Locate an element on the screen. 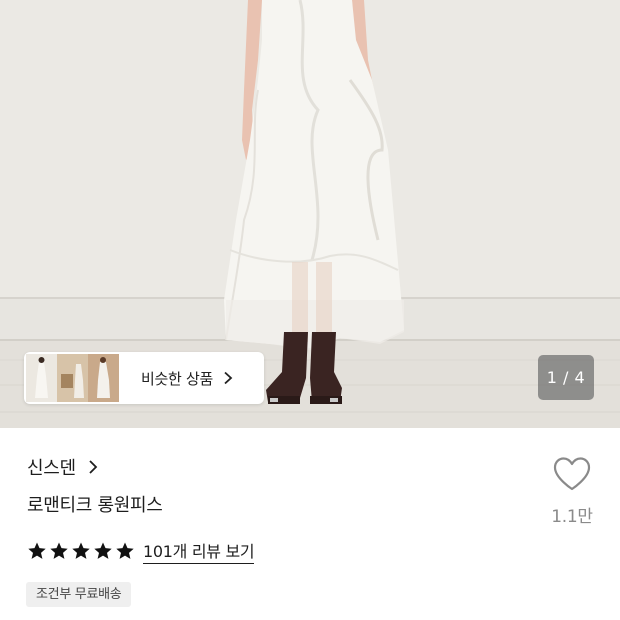 The width and height of the screenshot is (620, 620). image-page-indicator: 1 / 4 is located at coordinates (566, 377).